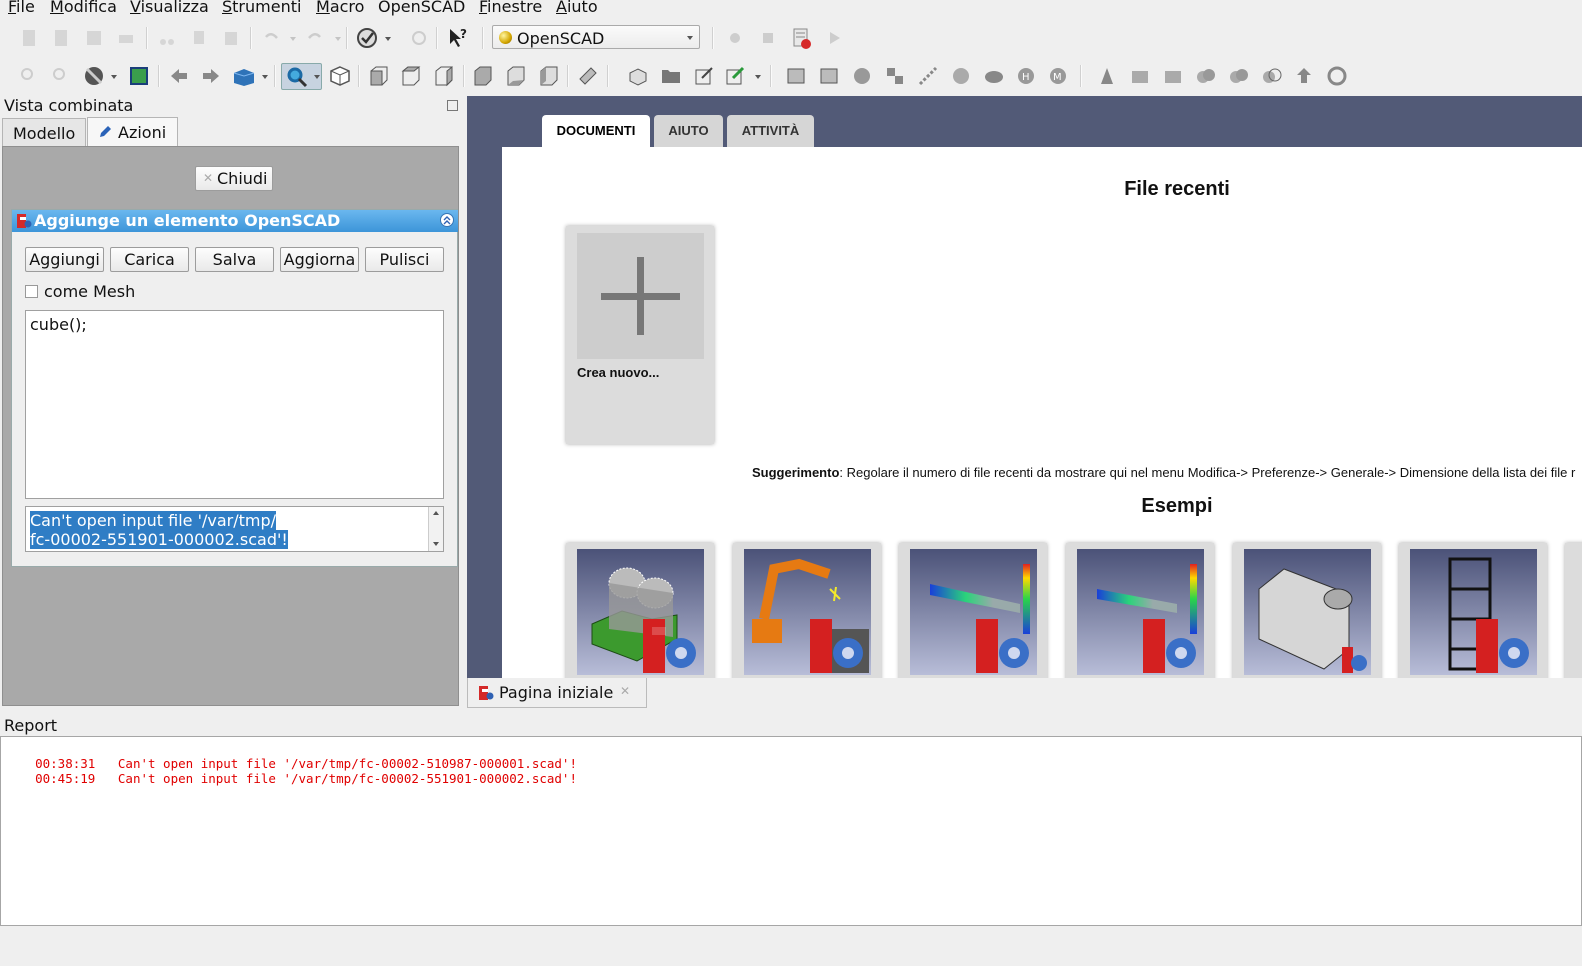 The width and height of the screenshot is (1582, 966). What do you see at coordinates (244, 76) in the screenshot?
I see `sync-view-icon` at bounding box center [244, 76].